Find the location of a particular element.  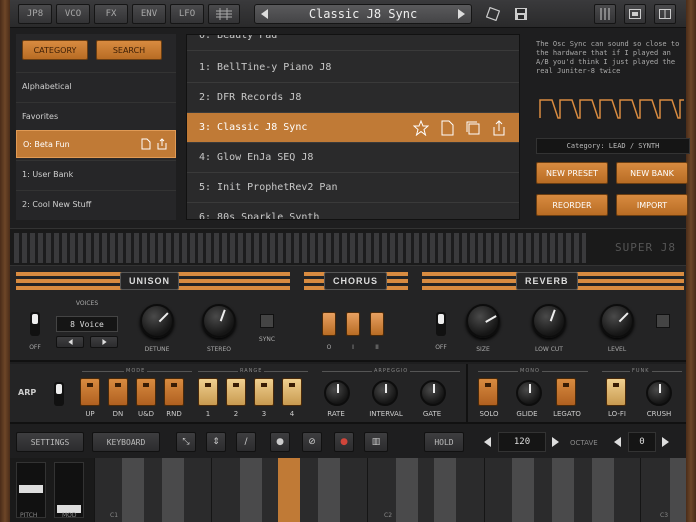

preset-row: 4: Glow EnJa SEQ J8 is located at coordinates (353, 158).